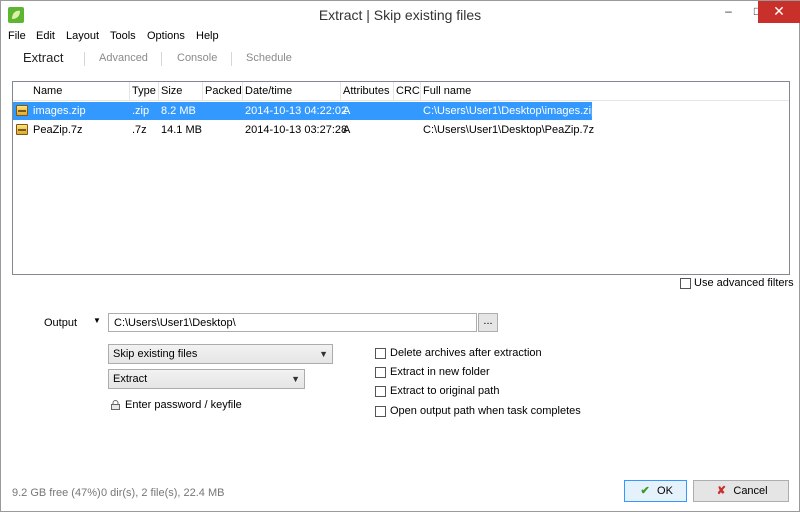  I want to click on extract-new-folder-label: Extract in new folder, so click(440, 372).